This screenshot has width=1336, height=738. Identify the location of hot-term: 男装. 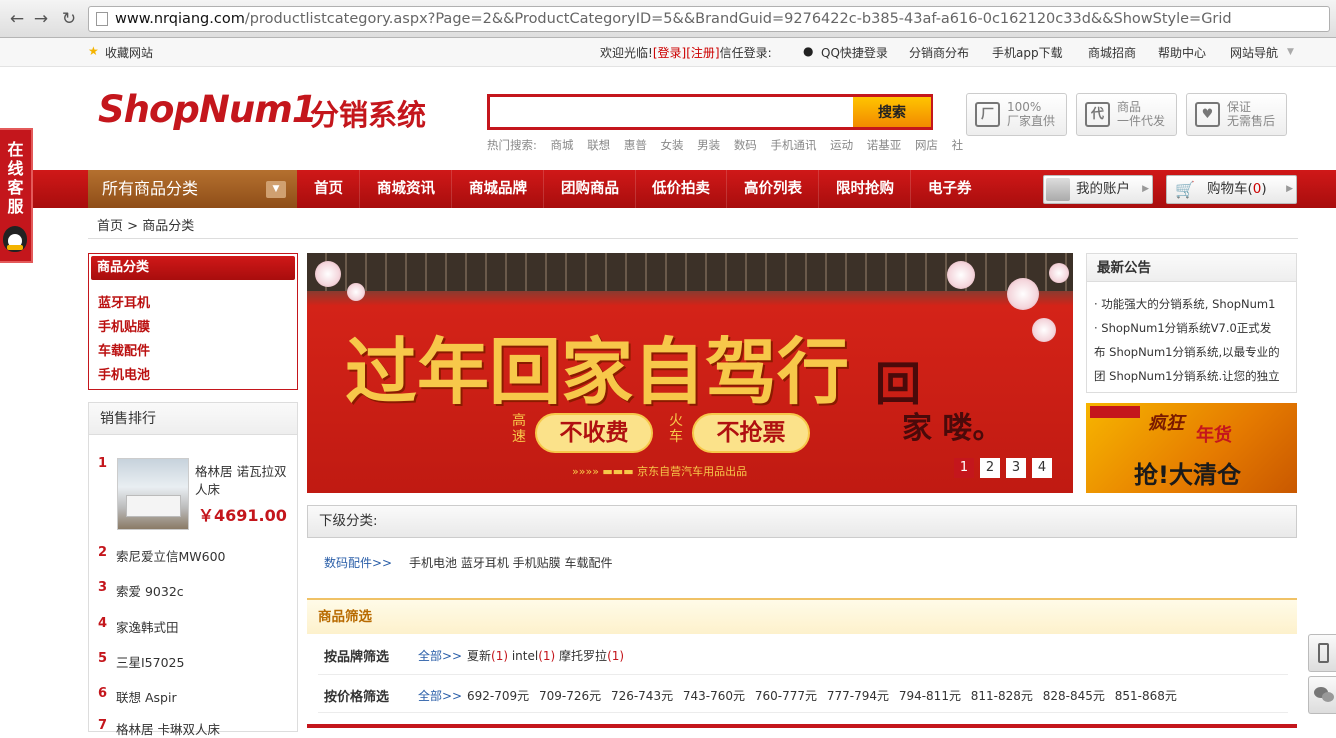
(708, 145).